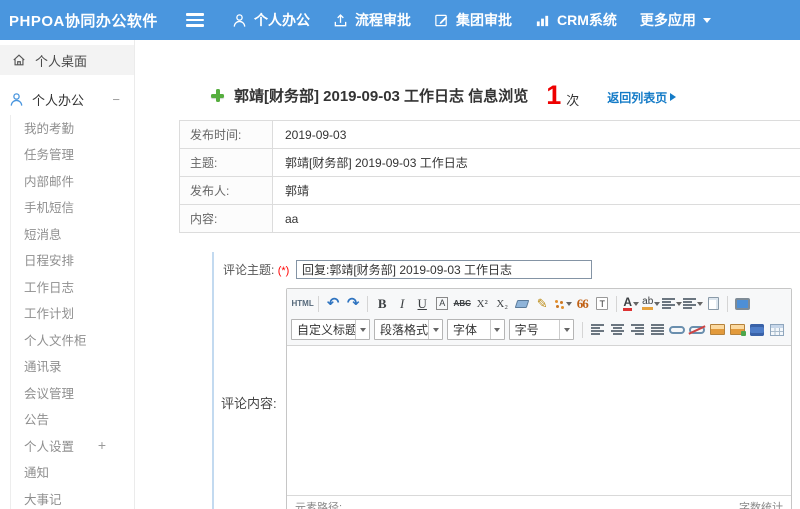 The height and width of the screenshot is (509, 800). I want to click on ordered-list-button, so click(671, 304).